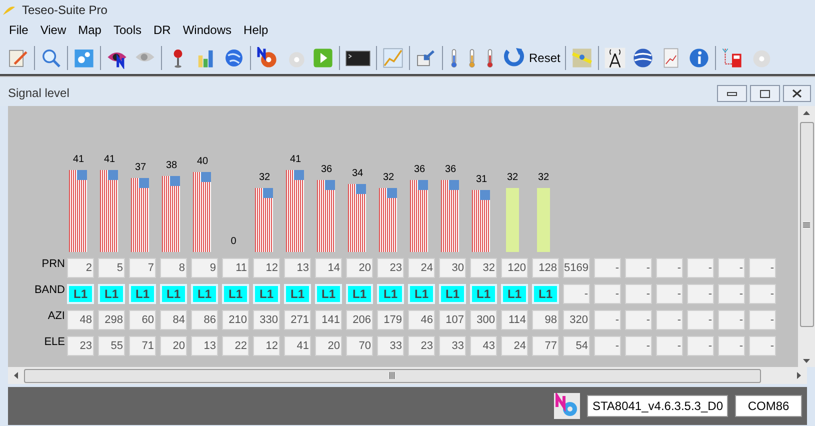 The width and height of the screenshot is (815, 426). Describe the element at coordinates (80, 268) in the screenshot. I see `prn-cell: 2` at that location.